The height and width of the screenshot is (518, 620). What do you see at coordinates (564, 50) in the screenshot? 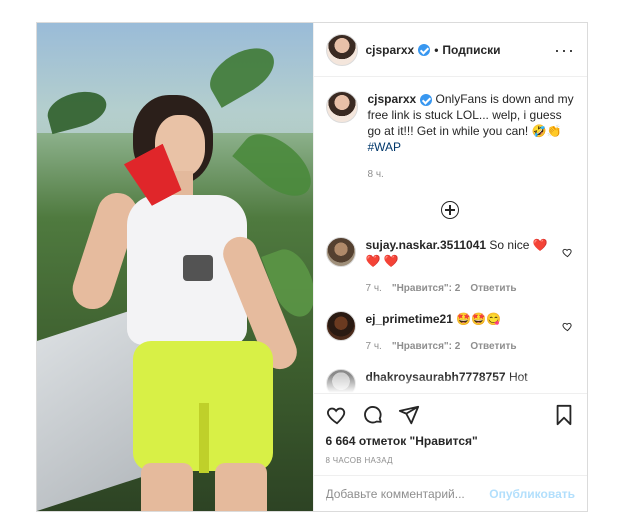
I see `more-horizontal-icon: ···` at bounding box center [564, 50].